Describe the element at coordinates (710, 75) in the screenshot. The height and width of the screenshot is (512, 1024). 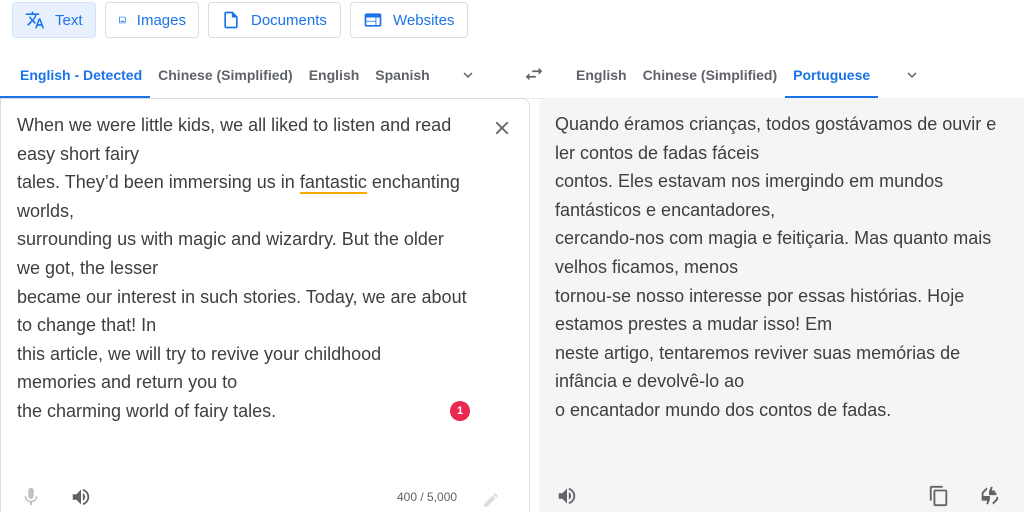
I see `target-lang-chinese-tab: Chinese (Simplified)` at that location.